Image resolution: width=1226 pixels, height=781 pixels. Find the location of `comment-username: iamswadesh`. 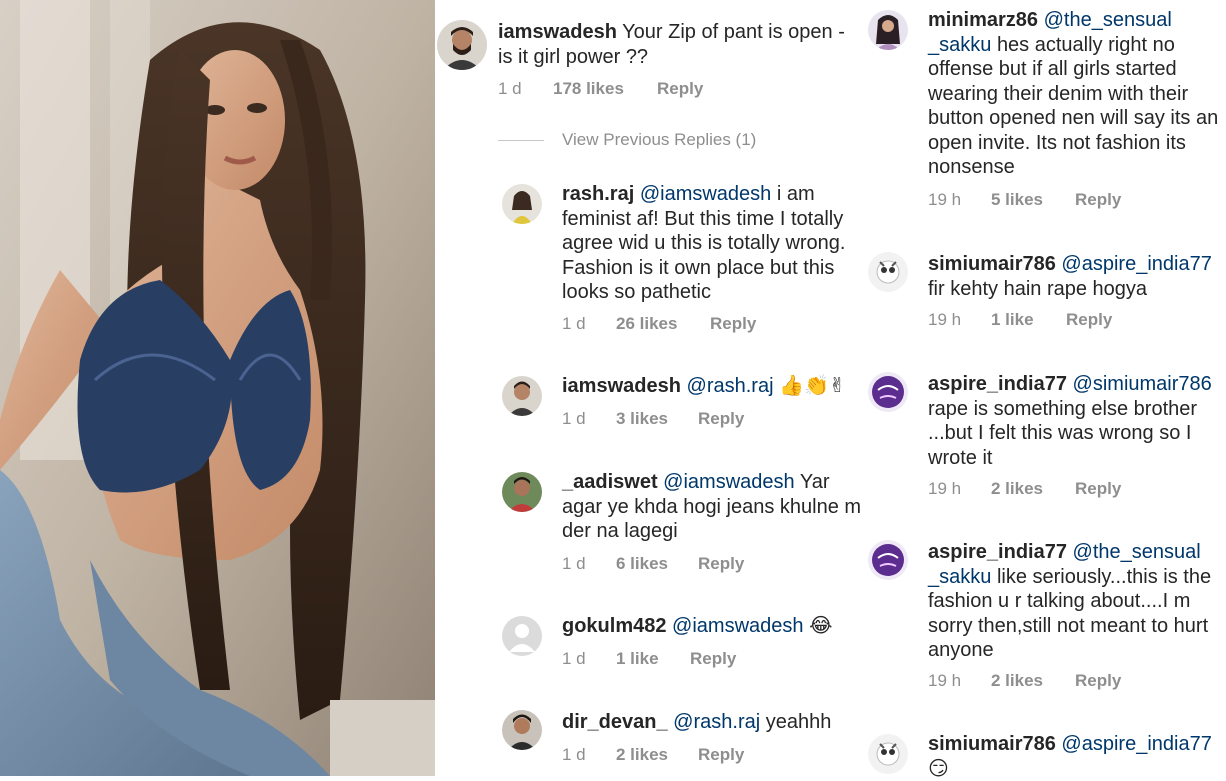

comment-username: iamswadesh is located at coordinates (557, 32).